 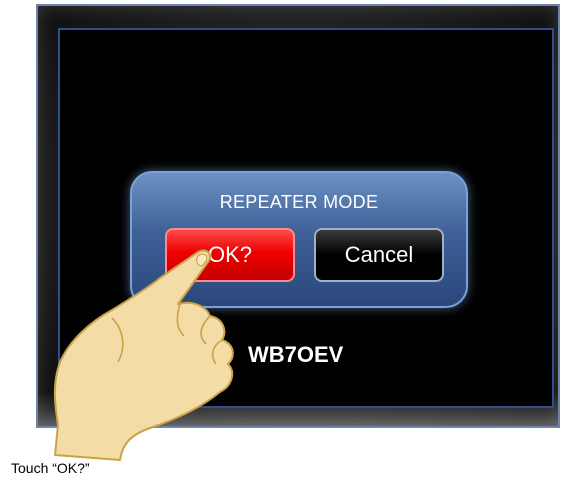 I want to click on callsign-label: WB7OEV, so click(x=296, y=354).